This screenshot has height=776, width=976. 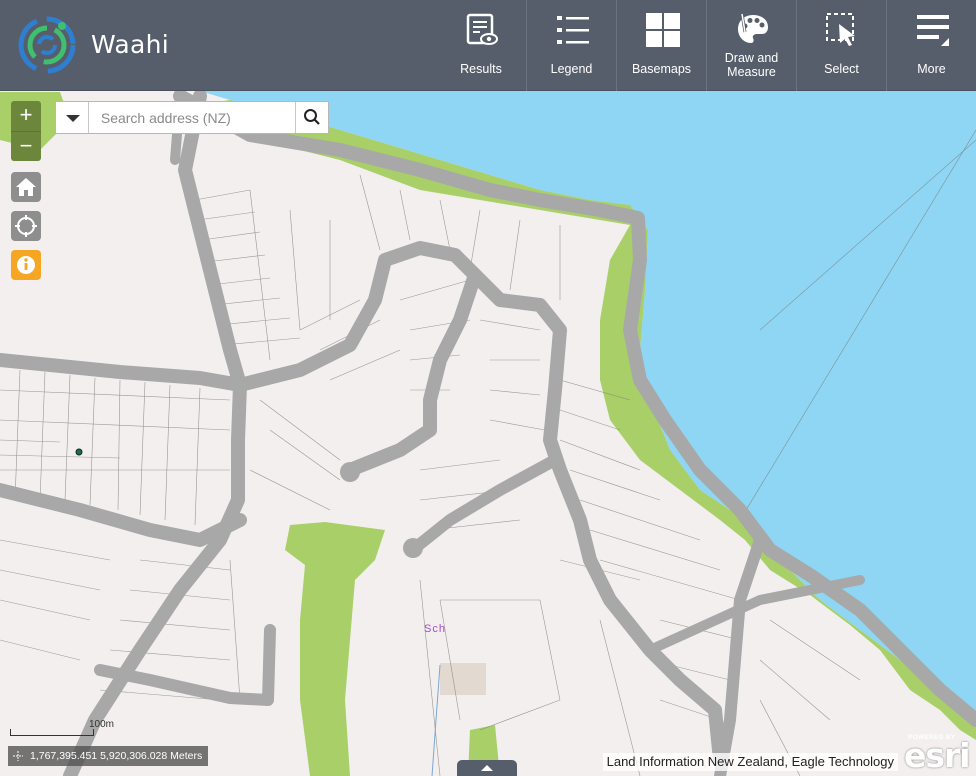 I want to click on select-label: Select, so click(x=841, y=69).